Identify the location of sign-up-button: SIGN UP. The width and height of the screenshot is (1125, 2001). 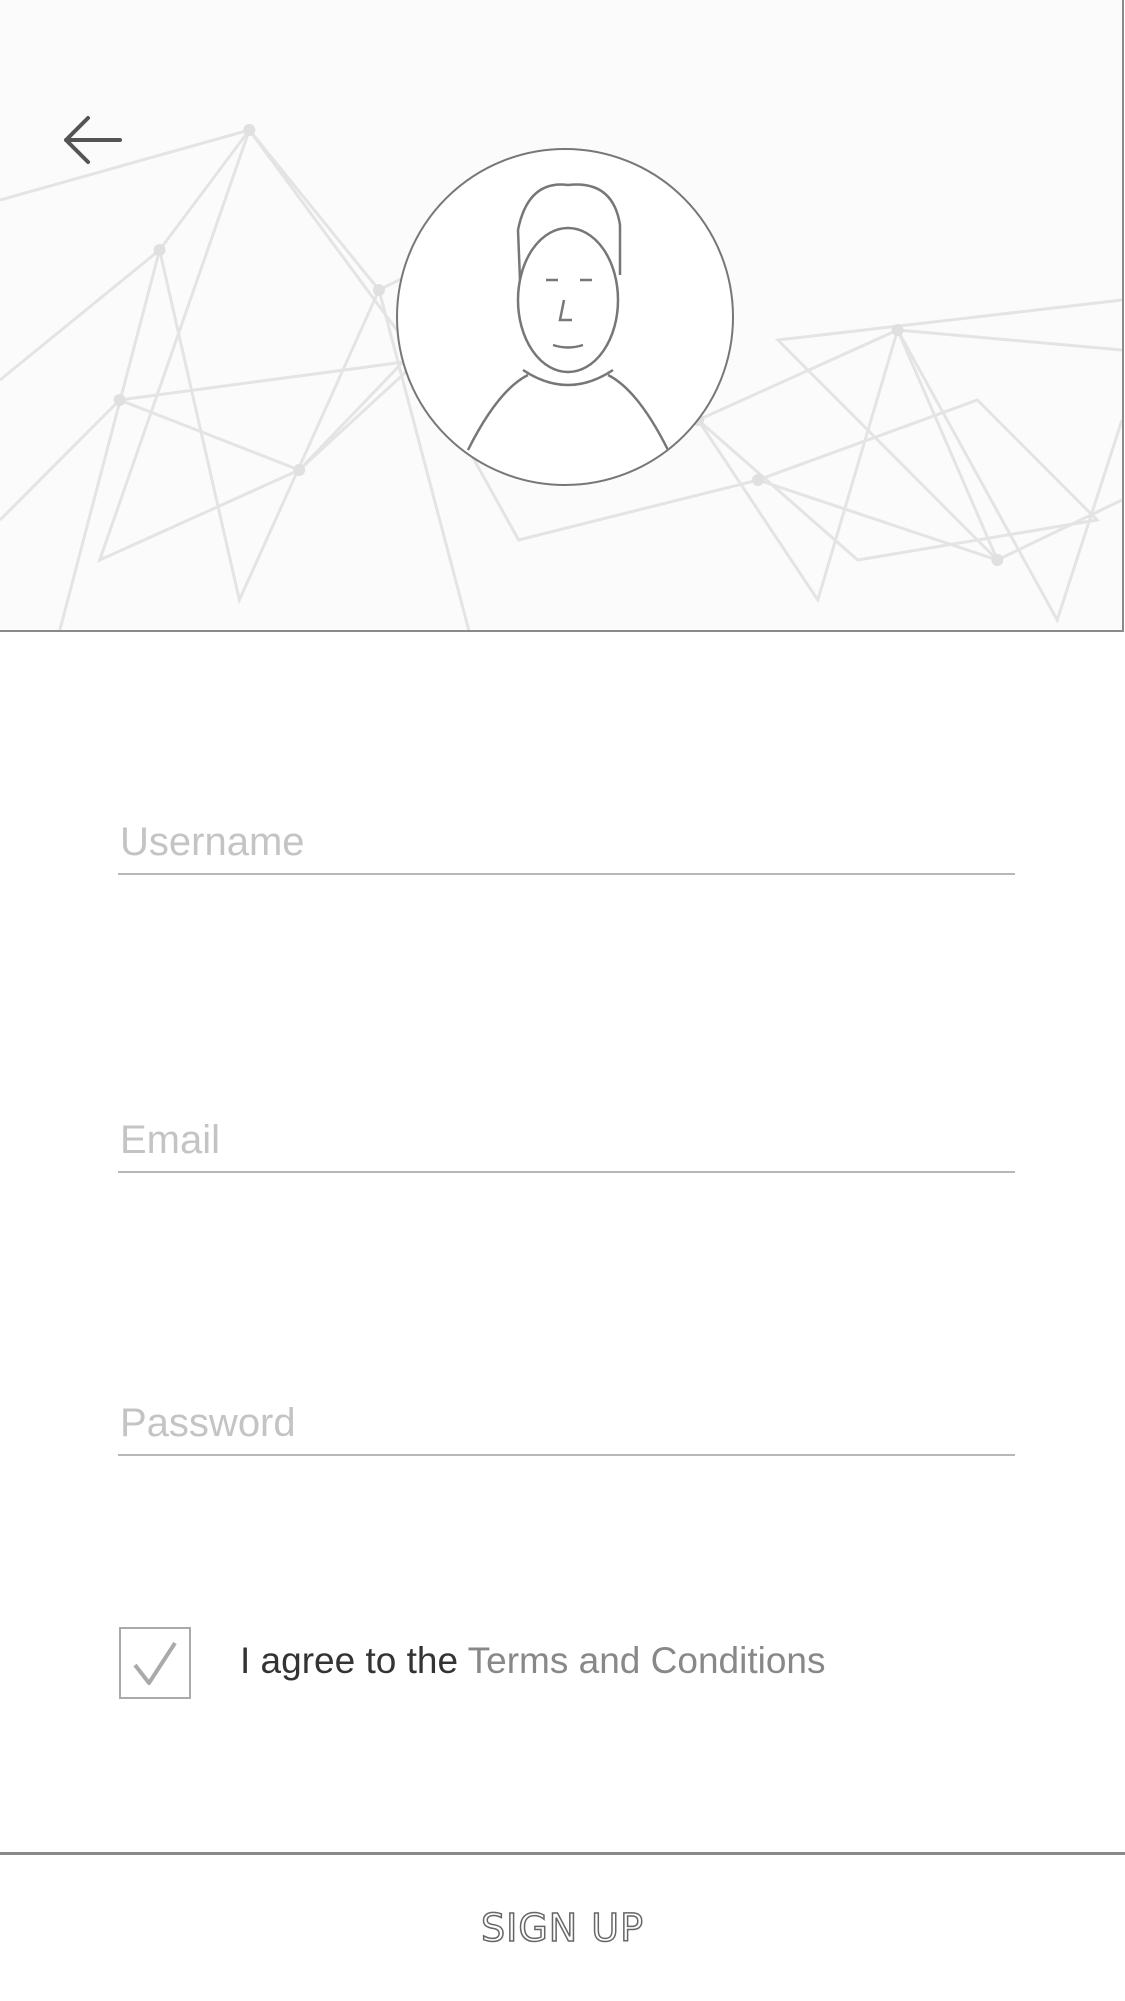
(562, 1928).